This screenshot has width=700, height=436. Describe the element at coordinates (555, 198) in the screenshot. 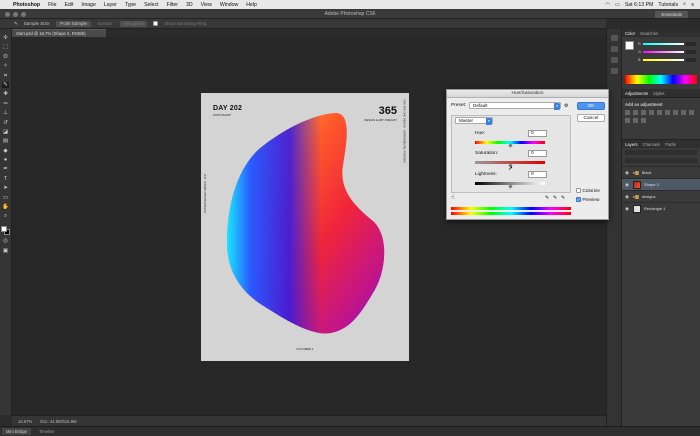

I see `eyedropper-plus-icon: ✎` at that location.